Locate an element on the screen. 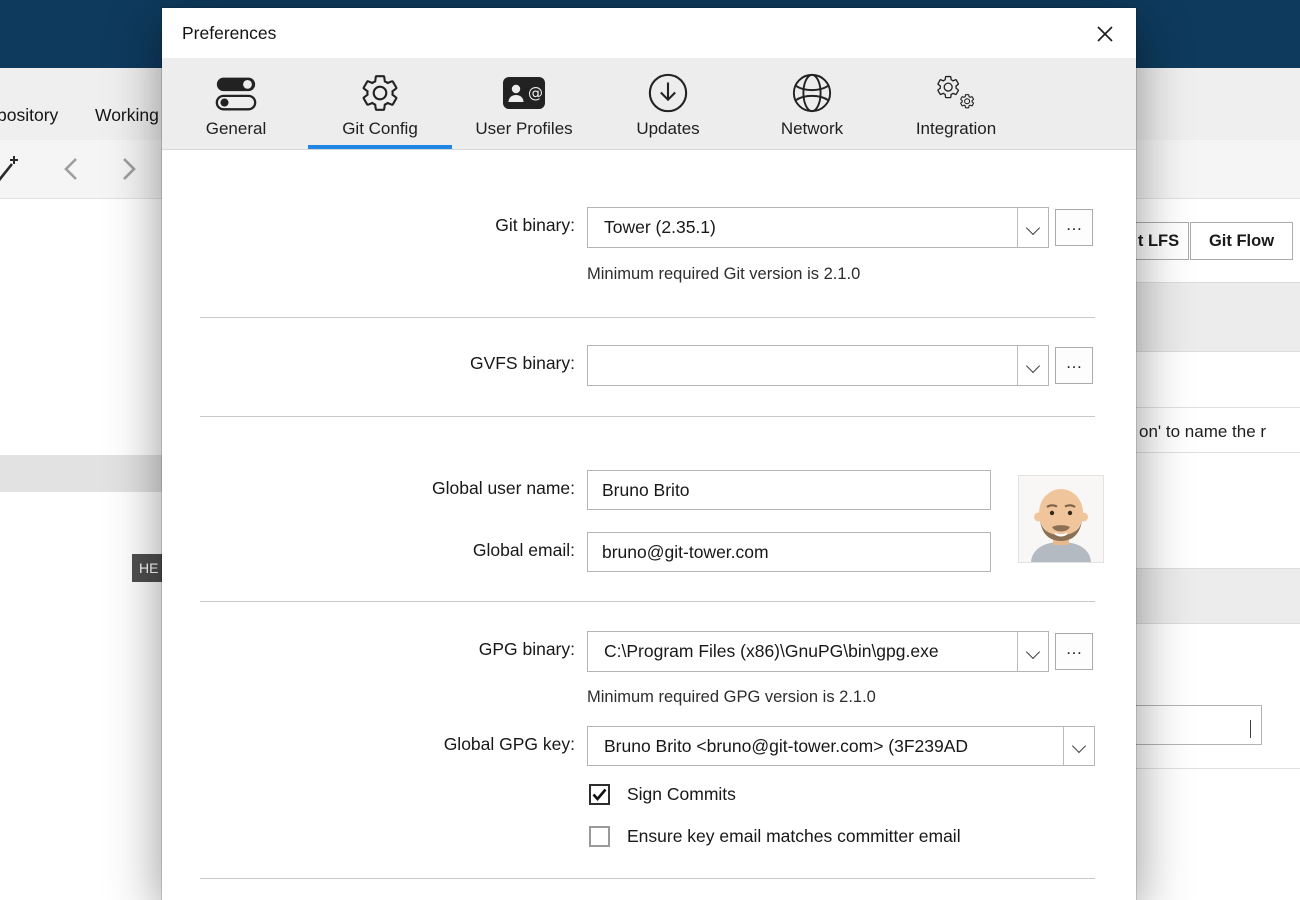 The height and width of the screenshot is (900, 1300). gpg-binary-label: GPG binary: is located at coordinates (526, 649).